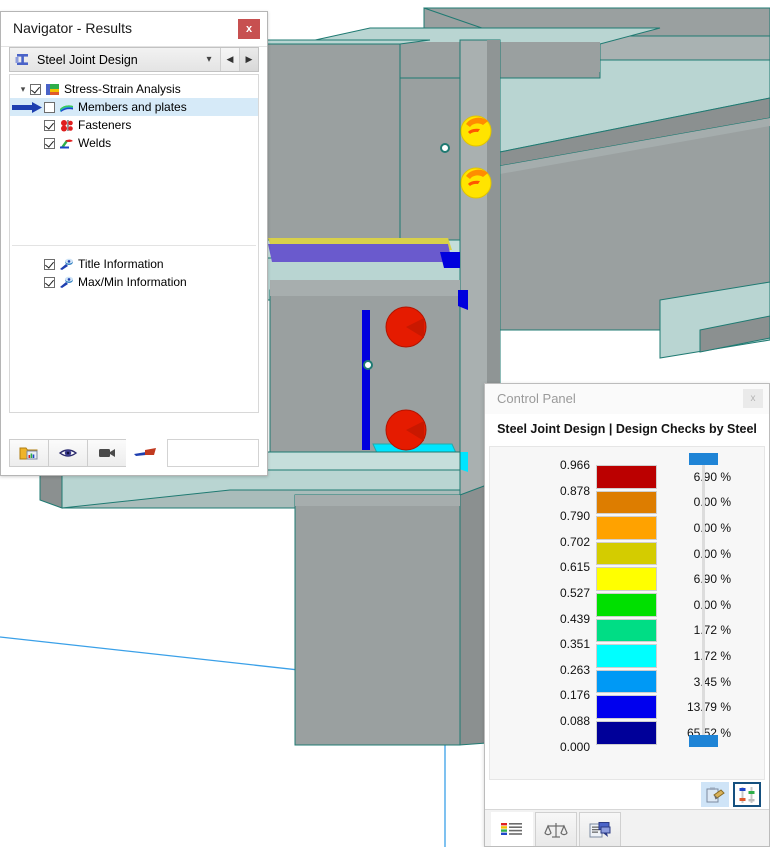  Describe the element at coordinates (213, 453) in the screenshot. I see `navigator-info-field` at that location.